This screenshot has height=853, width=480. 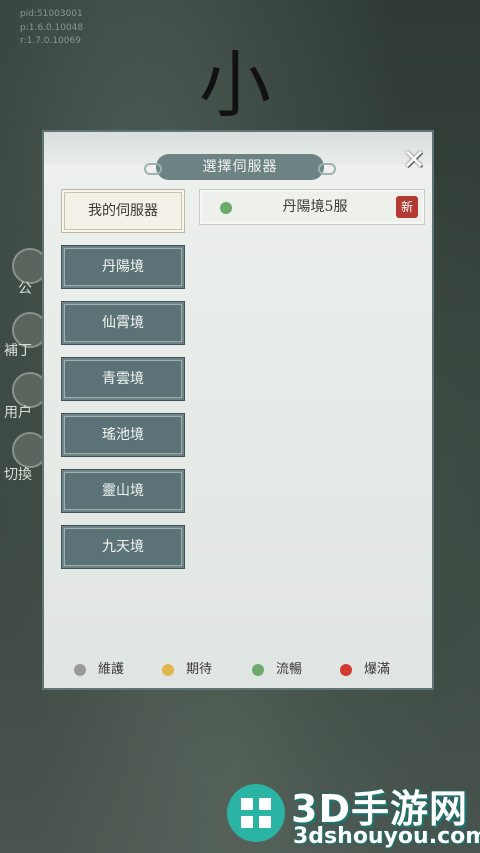 I want to click on version-info: pid:51003001 p:1.6.0.10048 r:1.7.0.10069, so click(x=51, y=28).